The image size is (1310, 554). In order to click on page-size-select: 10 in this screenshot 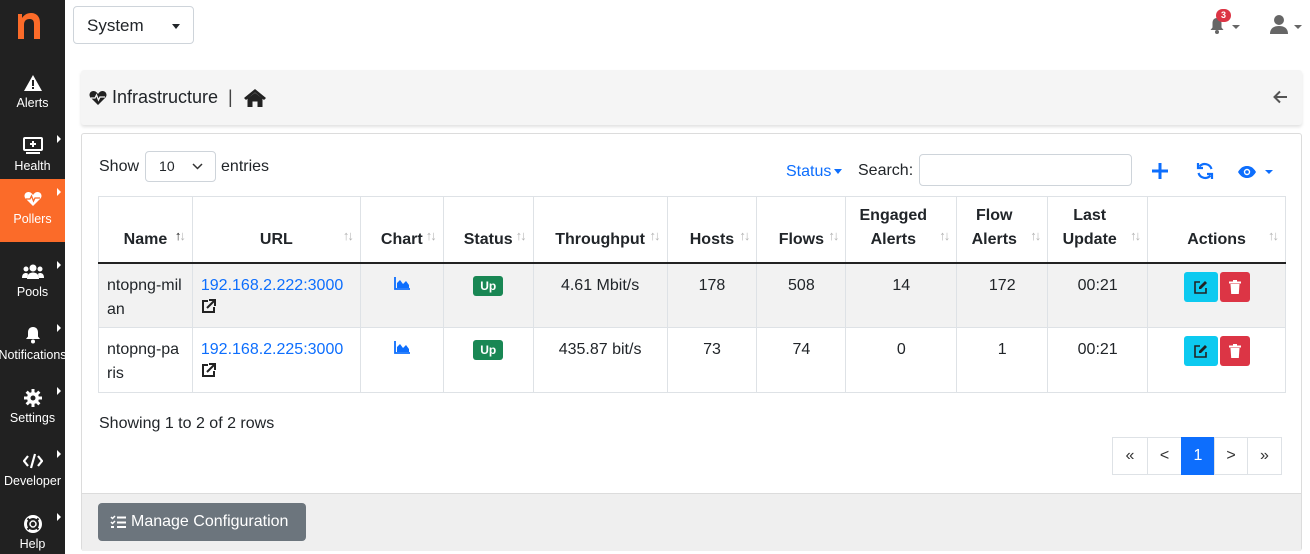, I will do `click(181, 166)`.